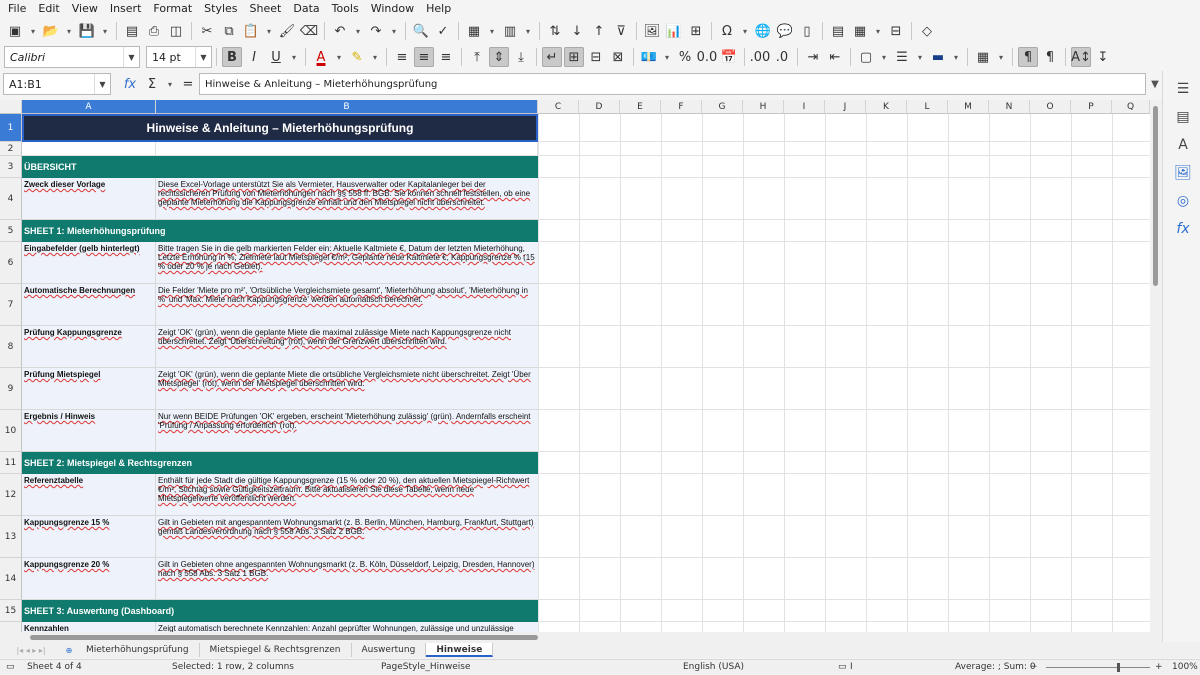  I want to click on row-header: 16, so click(11, 627).